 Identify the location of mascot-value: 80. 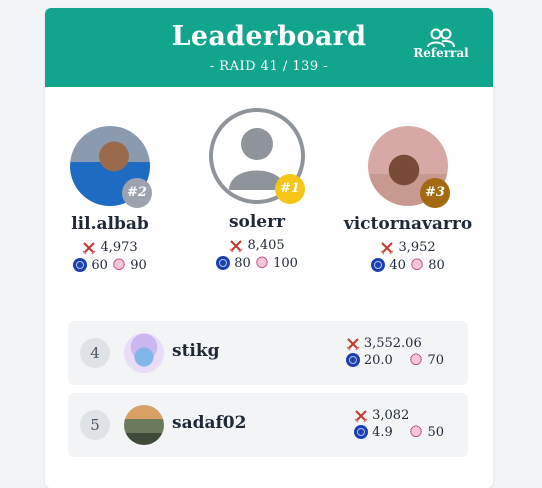
(436, 265).